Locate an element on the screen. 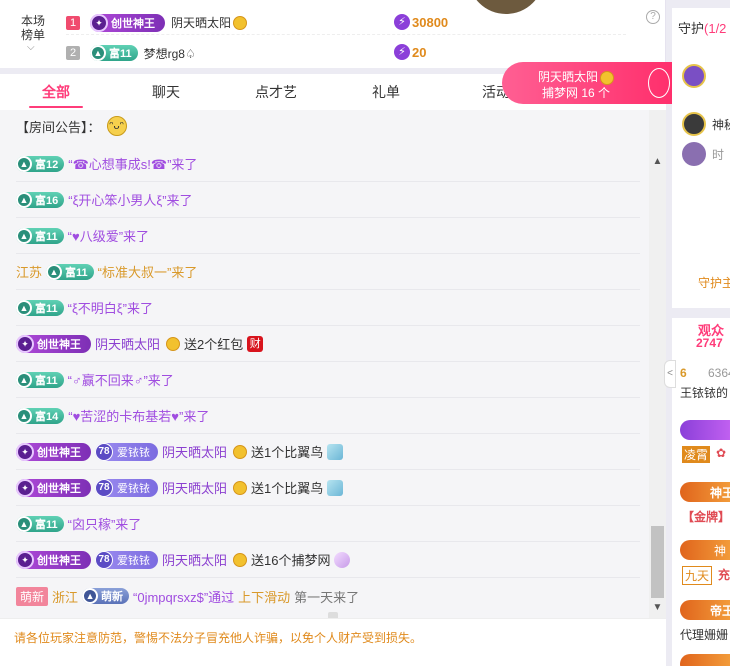 The height and width of the screenshot is (666, 730). audience-tag: 凌霄 is located at coordinates (696, 454).